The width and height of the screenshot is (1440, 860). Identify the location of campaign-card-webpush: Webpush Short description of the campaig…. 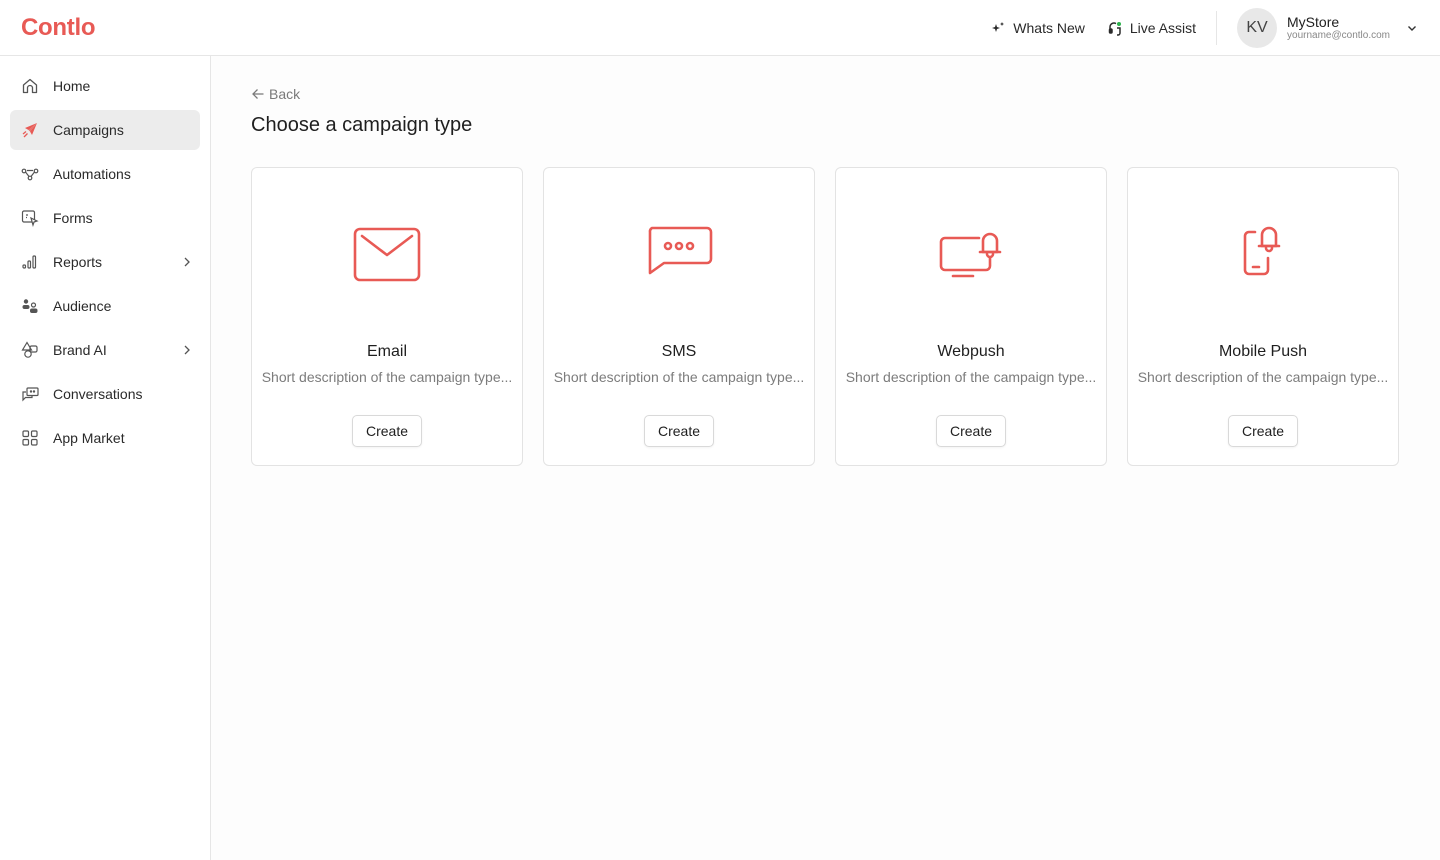
(971, 316).